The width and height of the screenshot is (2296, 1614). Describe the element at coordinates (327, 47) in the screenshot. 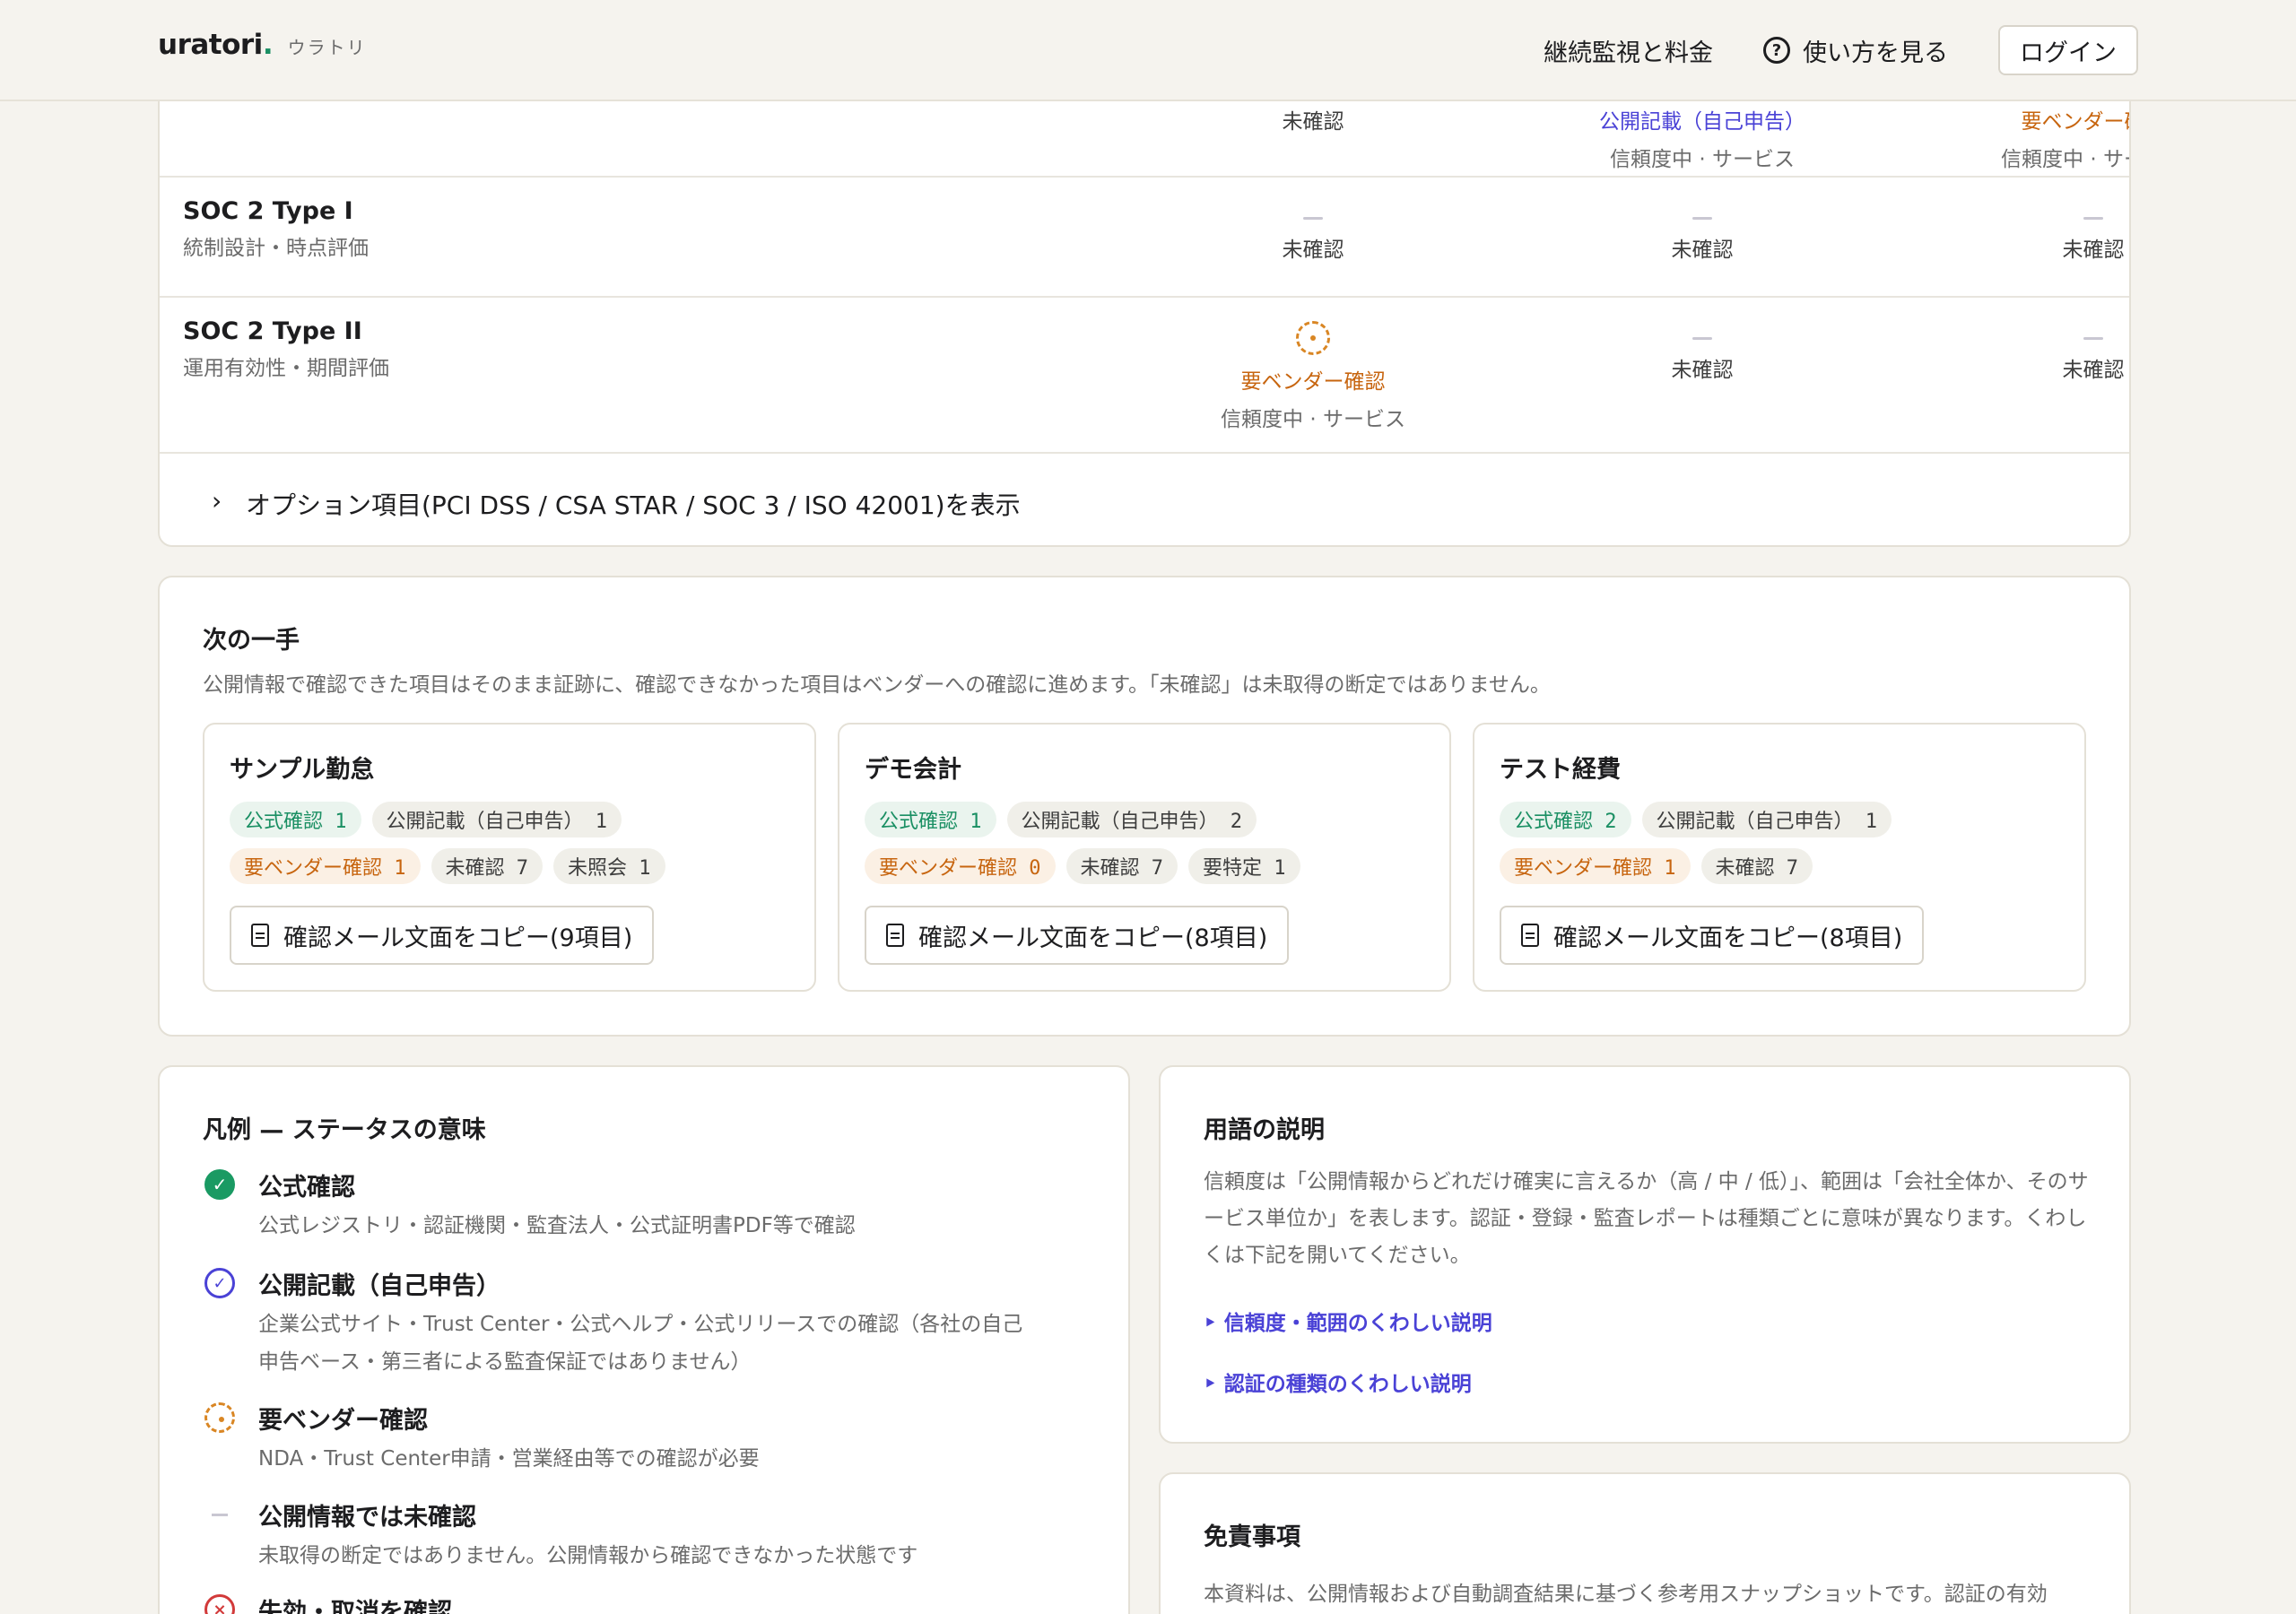

I see `brand-subtitle: ウラトリ` at that location.